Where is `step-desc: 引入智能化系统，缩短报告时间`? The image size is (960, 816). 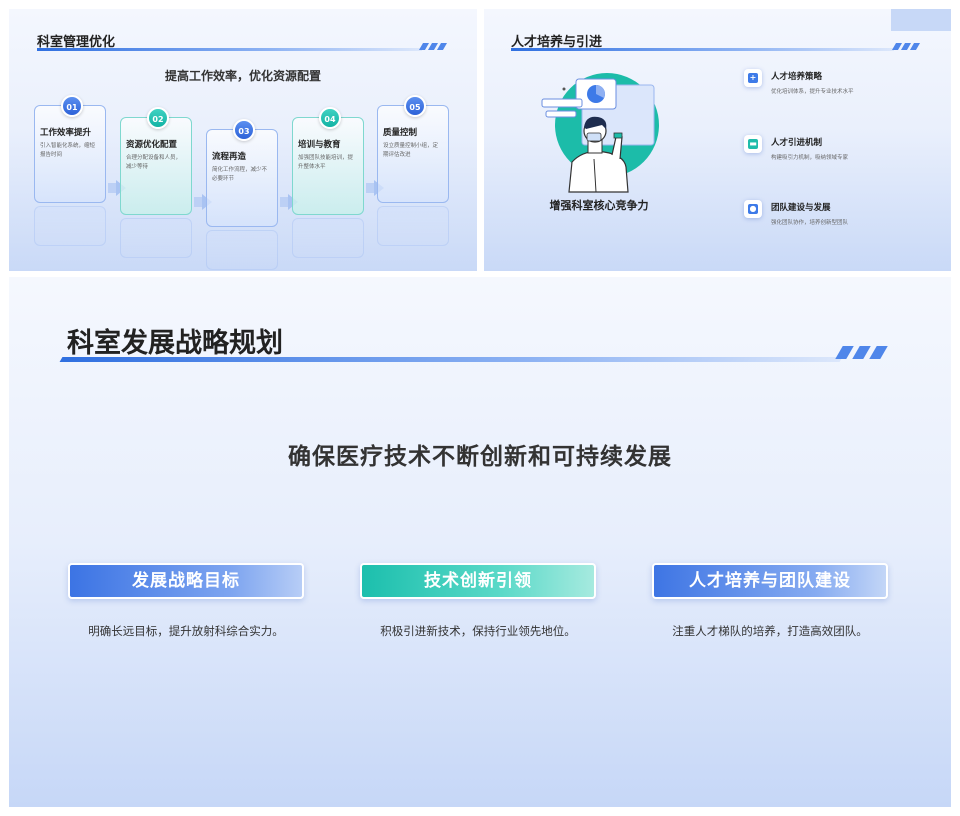
step-desc: 引入智能化系统，缩短报告时间 is located at coordinates (68, 150).